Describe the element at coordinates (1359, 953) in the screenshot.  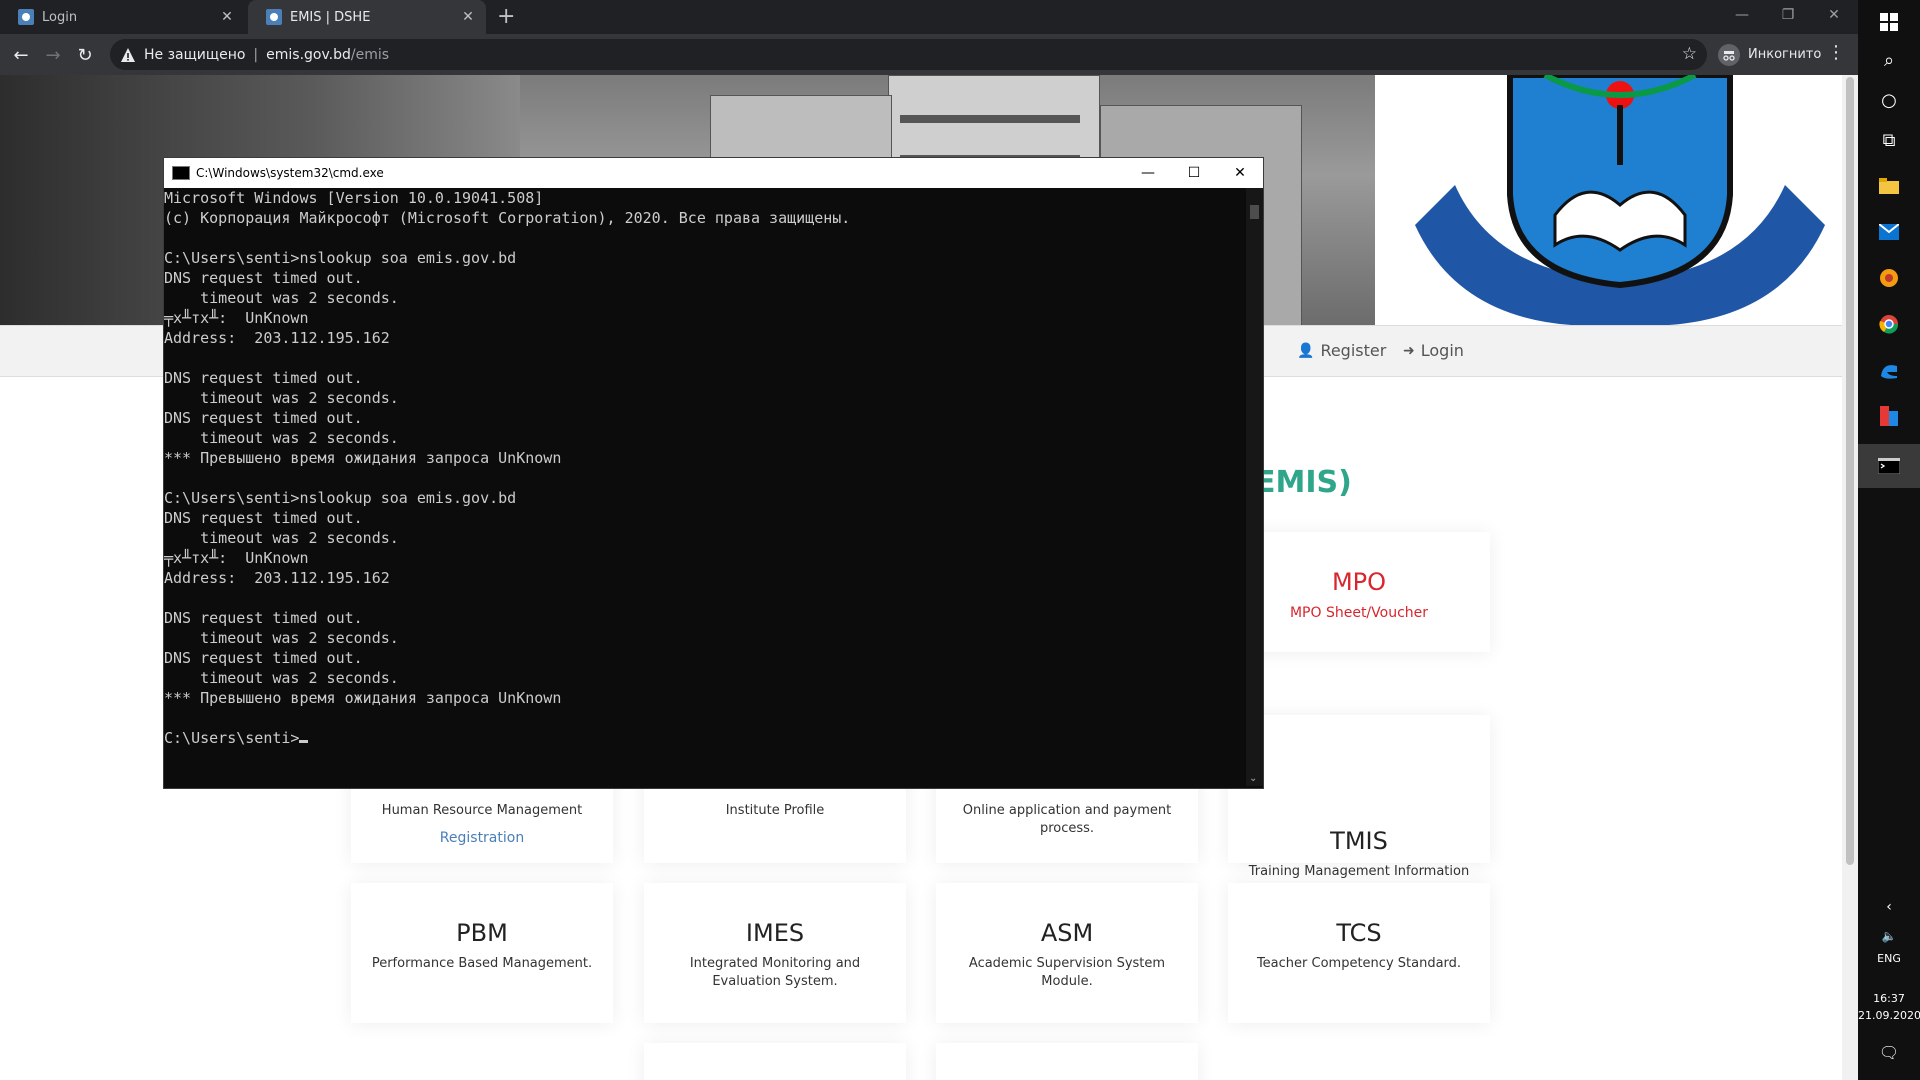
I see `card-tcs: TCS Teacher Competency Standard.` at that location.